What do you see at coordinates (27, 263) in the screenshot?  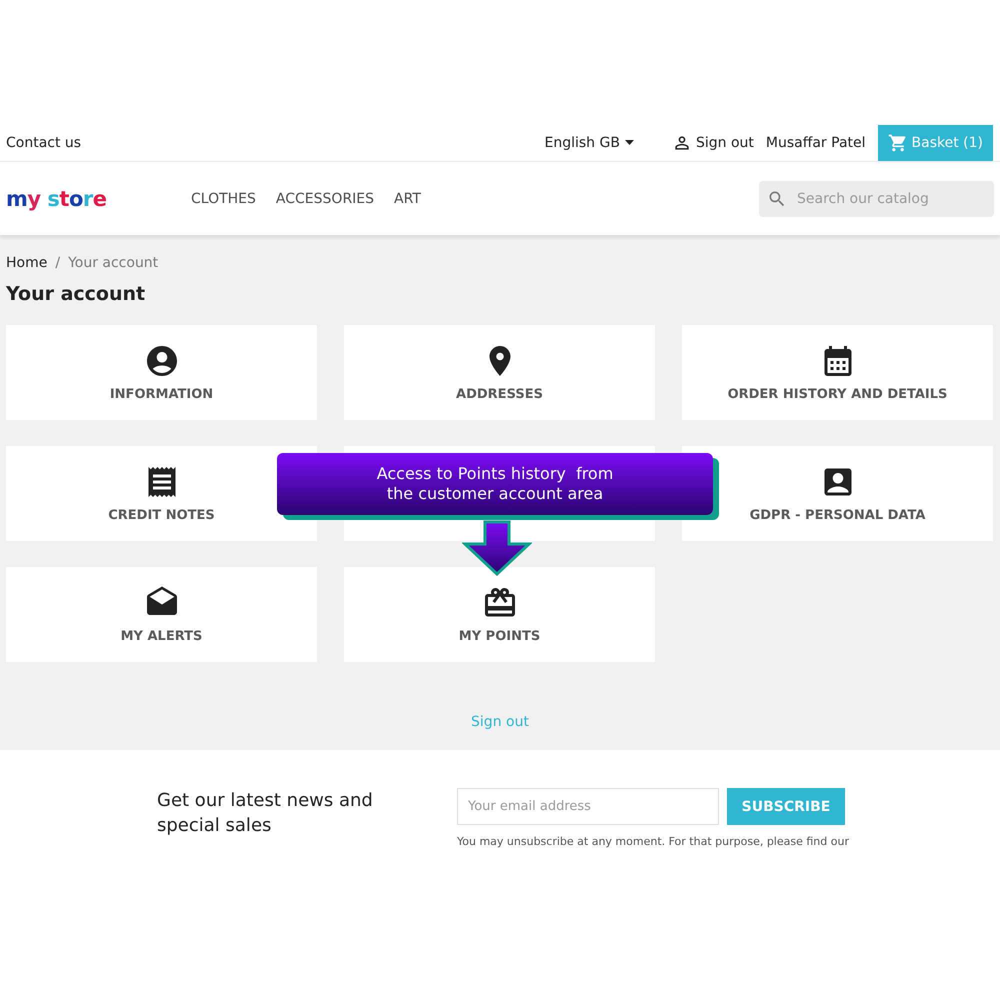 I see `breadcrumb-link: Home` at bounding box center [27, 263].